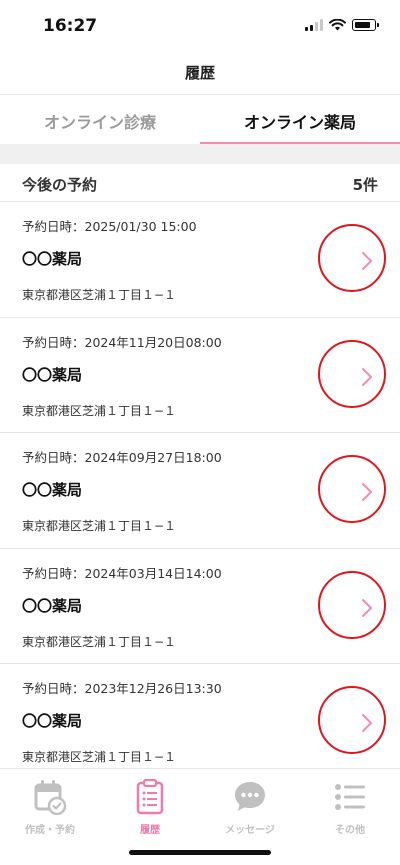 The image size is (400, 865). Describe the element at coordinates (337, 25) in the screenshot. I see `wifi-icon` at that location.